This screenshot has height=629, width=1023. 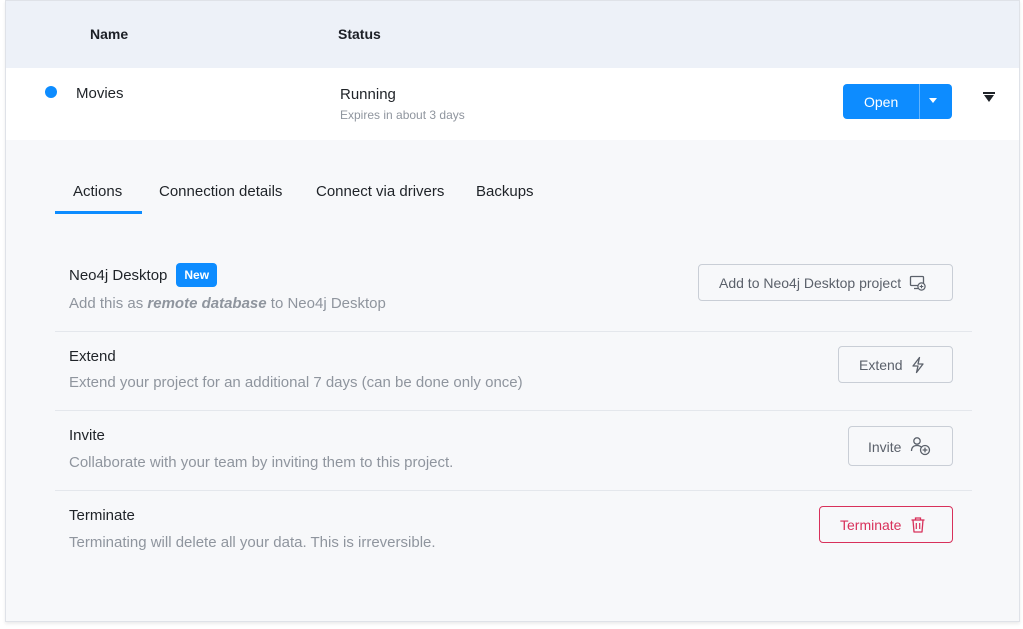 What do you see at coordinates (118, 275) in the screenshot?
I see `desktop-title-text: Neo4j Desktop` at bounding box center [118, 275].